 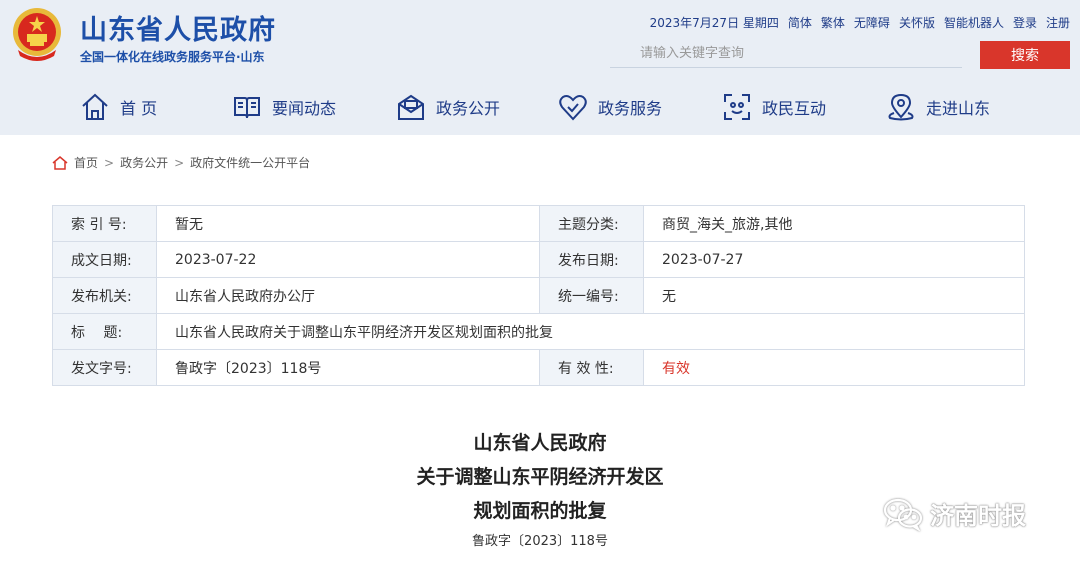 What do you see at coordinates (104, 223) in the screenshot?
I see `index-label: 索 引 号:` at bounding box center [104, 223].